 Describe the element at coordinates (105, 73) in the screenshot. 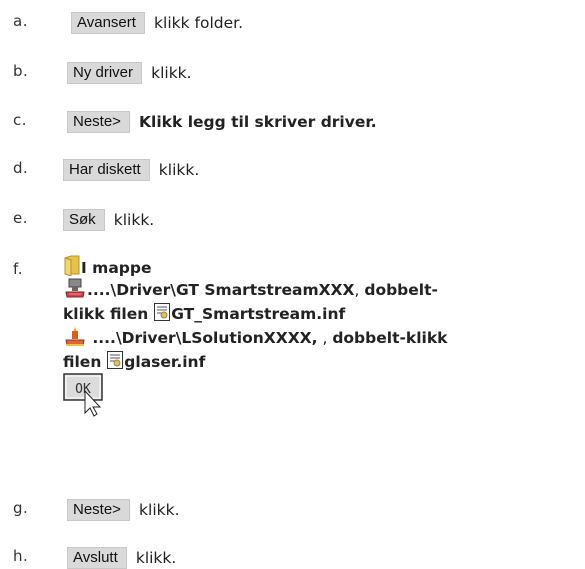

I see `ny-driver-button: Ny driver` at that location.